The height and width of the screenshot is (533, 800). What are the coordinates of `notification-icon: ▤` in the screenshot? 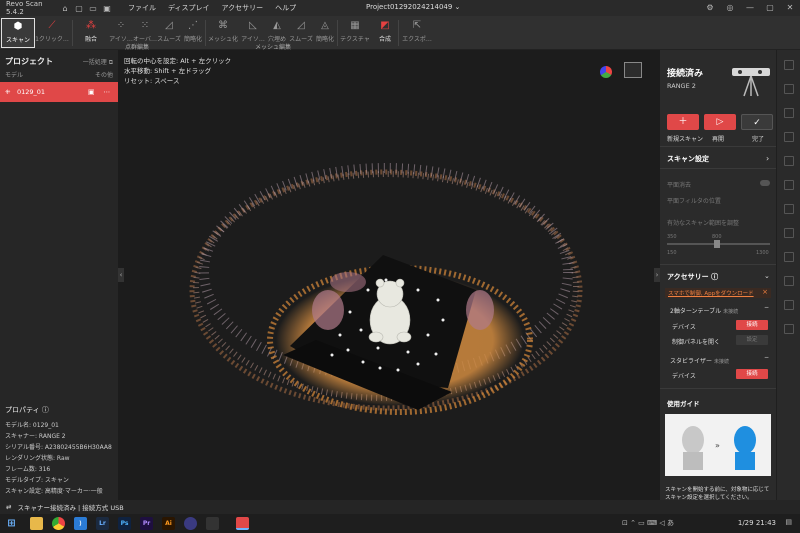 It's located at (788, 522).